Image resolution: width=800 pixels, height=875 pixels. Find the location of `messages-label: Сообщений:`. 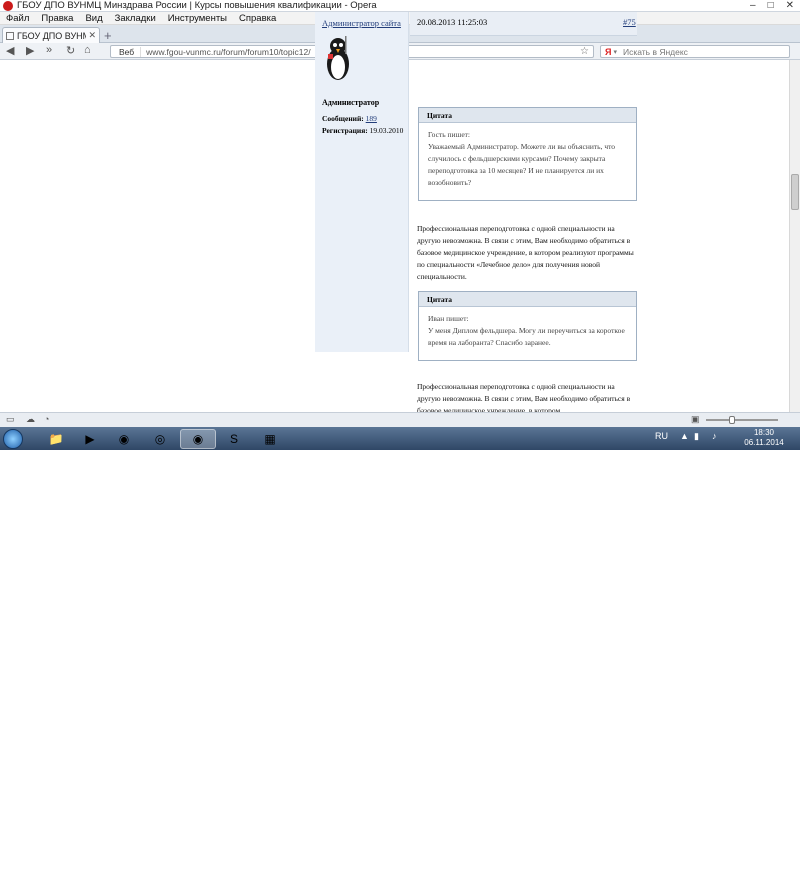

messages-label: Сообщений: is located at coordinates (343, 118).